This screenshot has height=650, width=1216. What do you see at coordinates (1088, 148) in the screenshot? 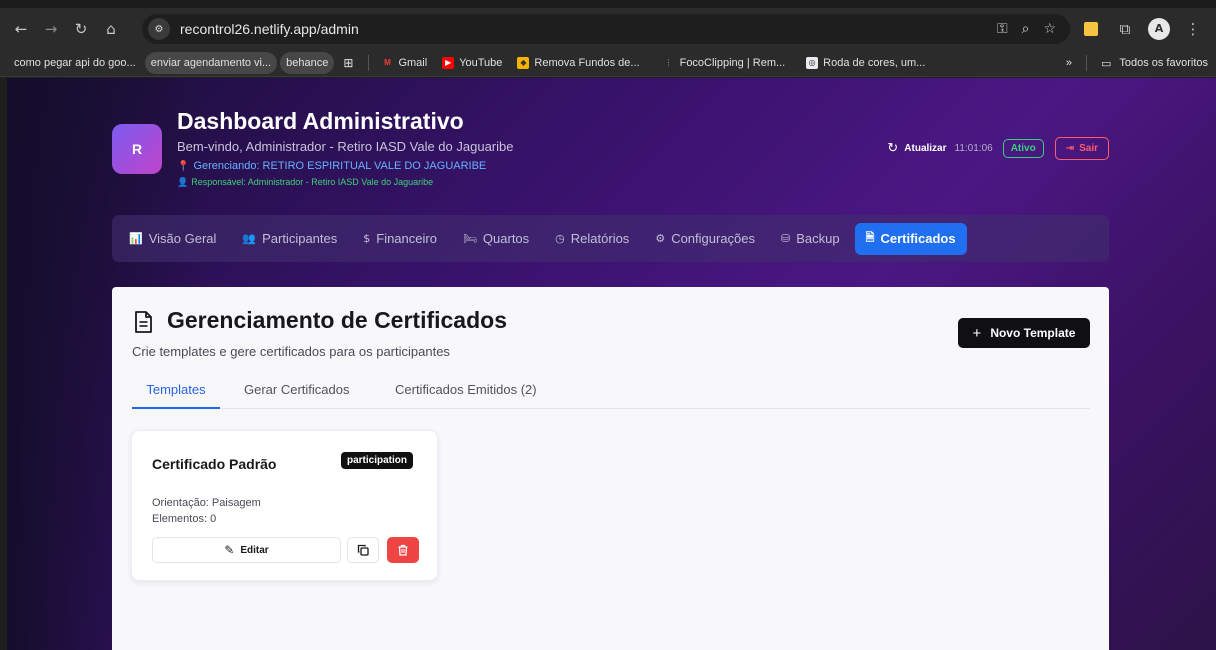
I see `logout-label: Sair` at bounding box center [1088, 148].